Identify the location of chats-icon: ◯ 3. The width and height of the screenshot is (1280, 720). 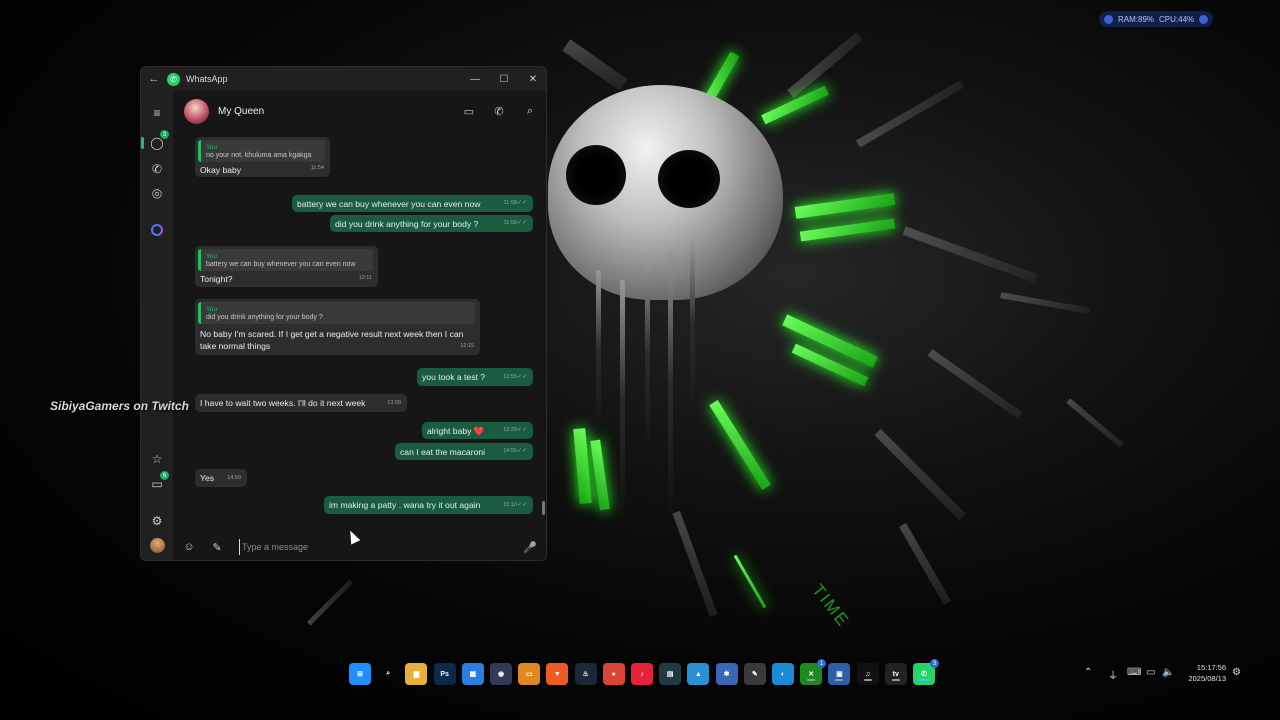
(155, 141).